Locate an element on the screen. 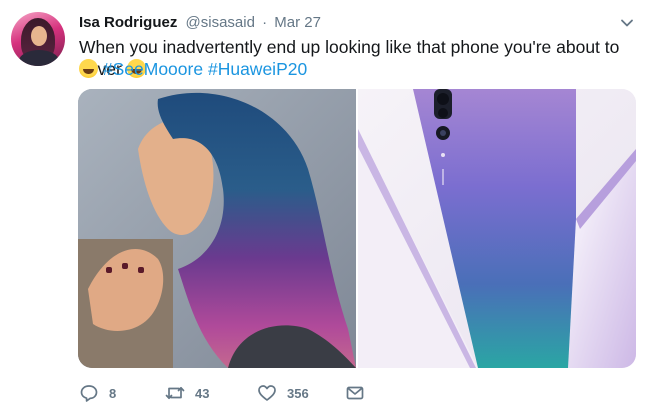 Image resolution: width=650 pixels, height=410 pixels. hashtag-huaweip20: #HuaweiP20 is located at coordinates (257, 69).